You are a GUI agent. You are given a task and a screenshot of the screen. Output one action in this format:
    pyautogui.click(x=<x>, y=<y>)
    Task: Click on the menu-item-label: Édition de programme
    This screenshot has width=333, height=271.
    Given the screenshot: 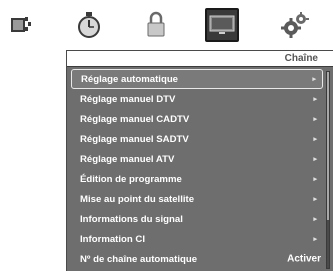 What is the action you would take?
    pyautogui.click(x=131, y=179)
    